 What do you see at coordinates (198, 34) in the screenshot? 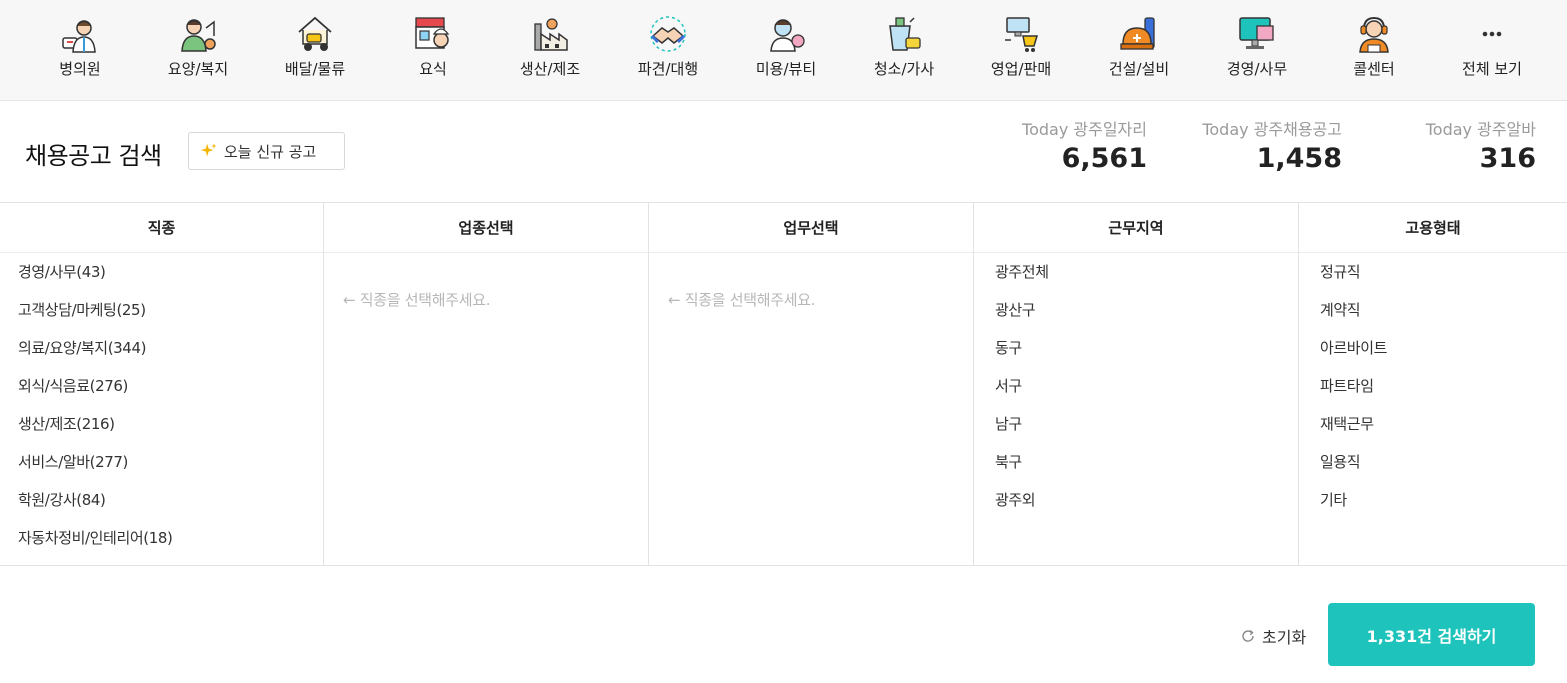
I see `caregiver-icon` at bounding box center [198, 34].